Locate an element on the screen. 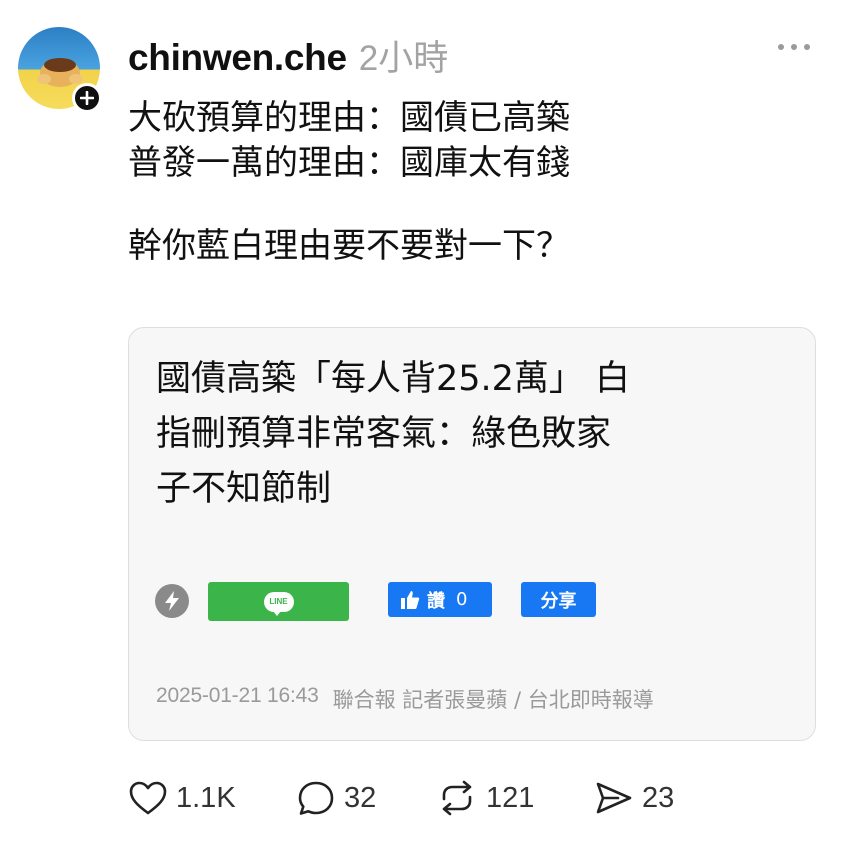 The image size is (853, 843). post-line-blank is located at coordinates (349, 205).